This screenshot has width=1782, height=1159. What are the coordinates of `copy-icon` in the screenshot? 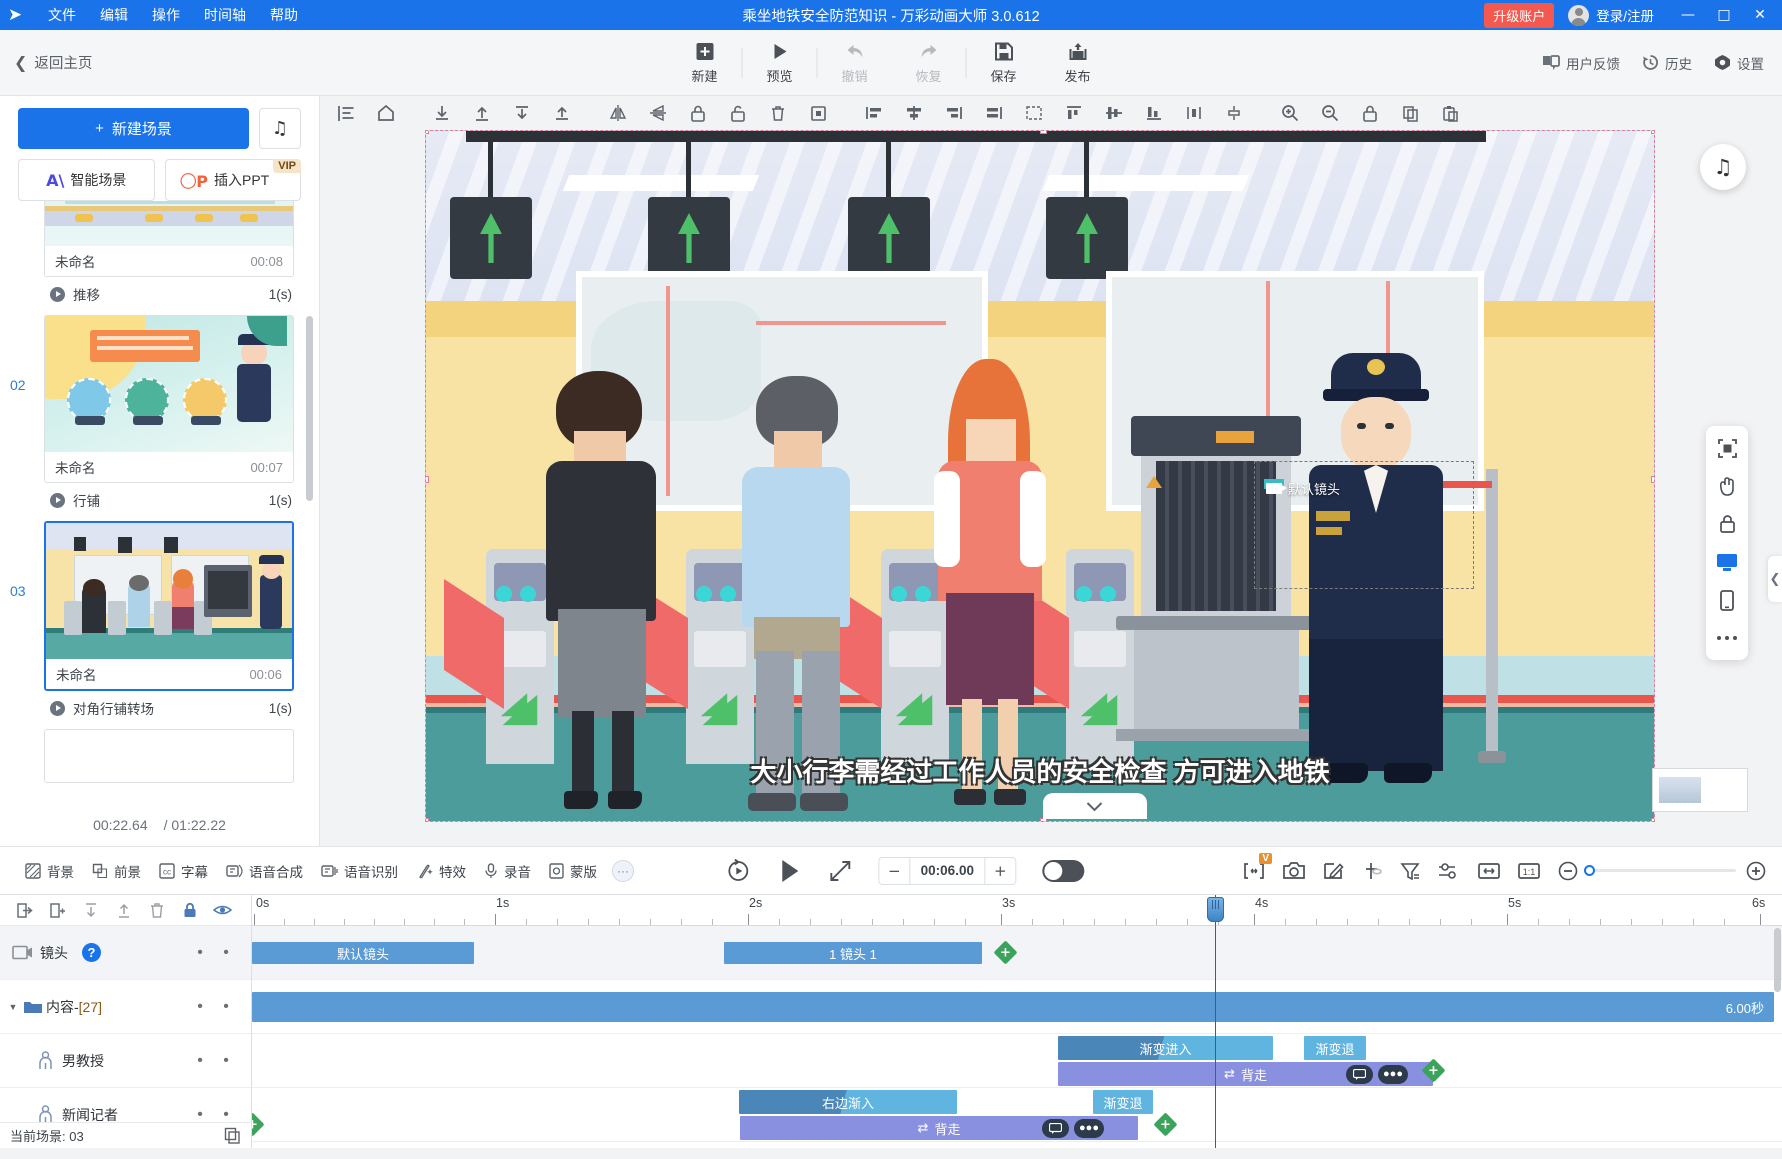 It's located at (1410, 113).